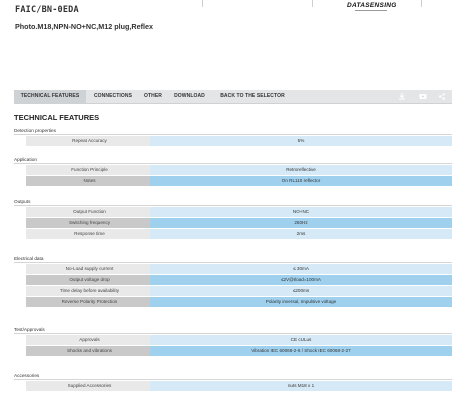 The image size is (463, 400). I want to click on row-label: Output voltage drop, so click(89, 280).